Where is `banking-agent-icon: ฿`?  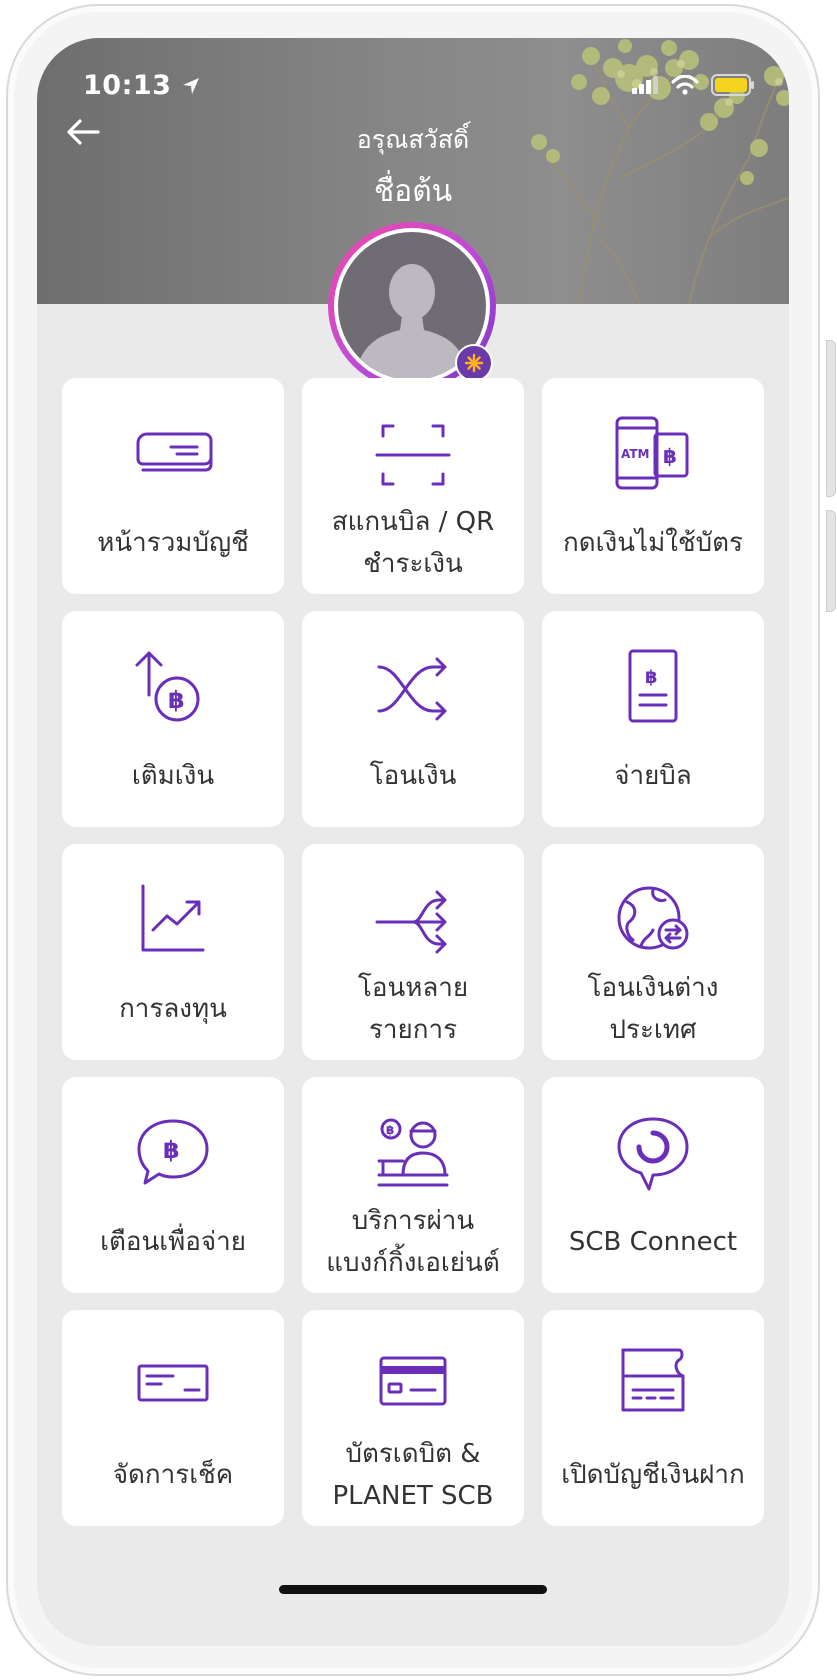 banking-agent-icon: ฿ is located at coordinates (413, 1152).